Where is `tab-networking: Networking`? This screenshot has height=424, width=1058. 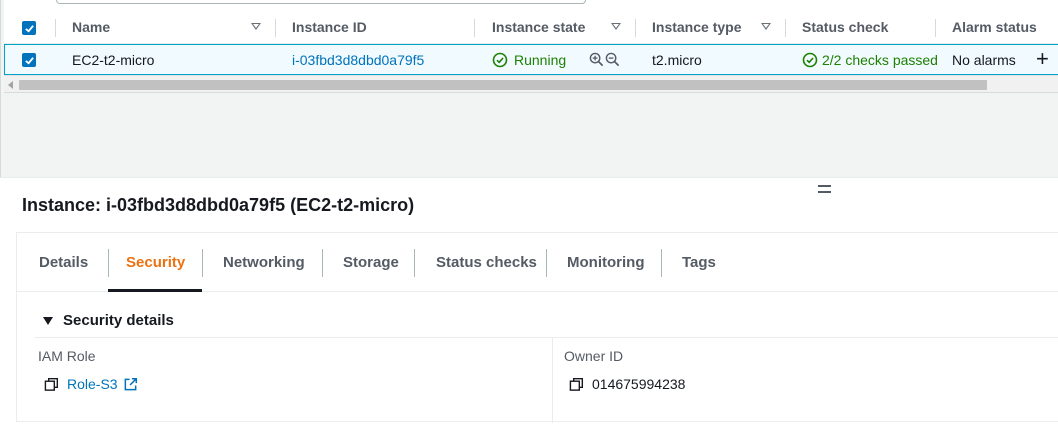 tab-networking: Networking is located at coordinates (264, 262).